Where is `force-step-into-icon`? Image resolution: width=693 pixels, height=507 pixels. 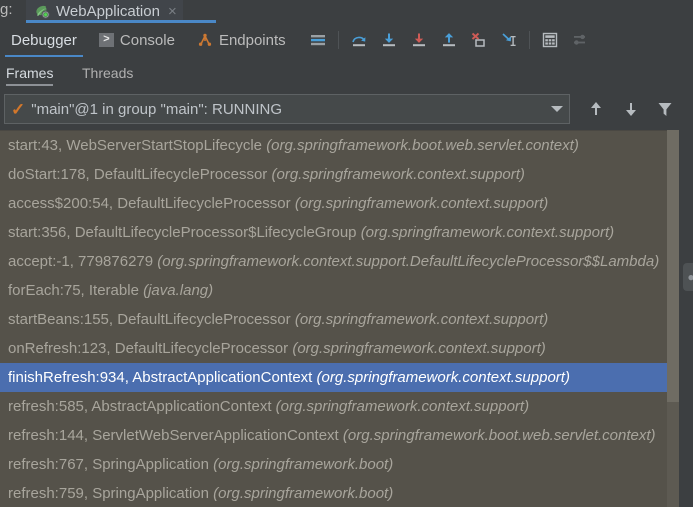
force-step-into-icon is located at coordinates (419, 40).